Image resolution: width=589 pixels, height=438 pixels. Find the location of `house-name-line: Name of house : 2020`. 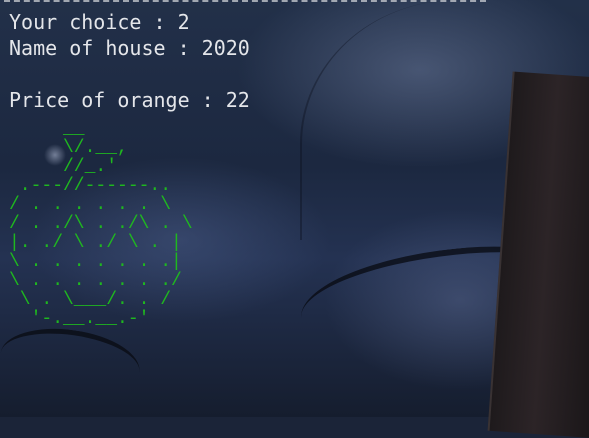

house-name-line: Name of house : 2020 is located at coordinates (129, 48).